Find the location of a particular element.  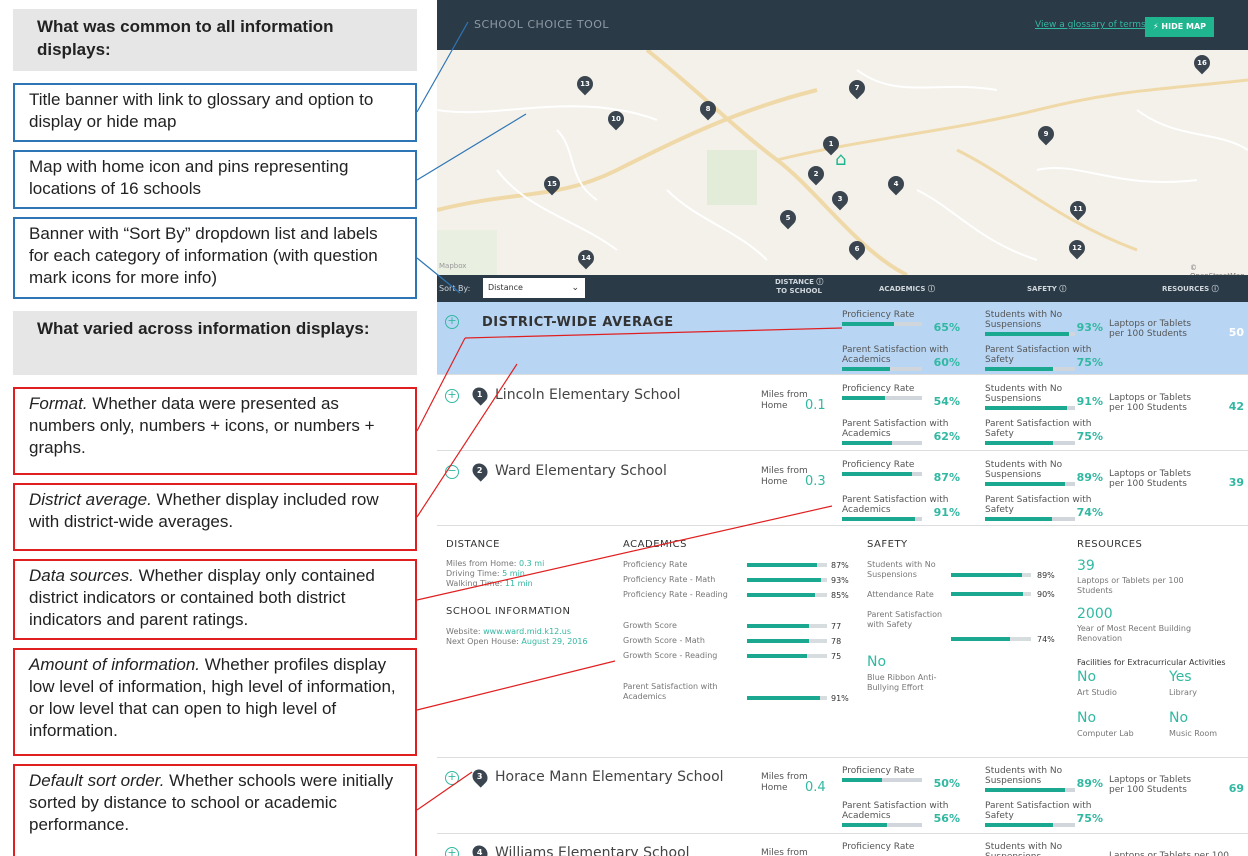

detail-building-value: 2000 is located at coordinates (1095, 614).